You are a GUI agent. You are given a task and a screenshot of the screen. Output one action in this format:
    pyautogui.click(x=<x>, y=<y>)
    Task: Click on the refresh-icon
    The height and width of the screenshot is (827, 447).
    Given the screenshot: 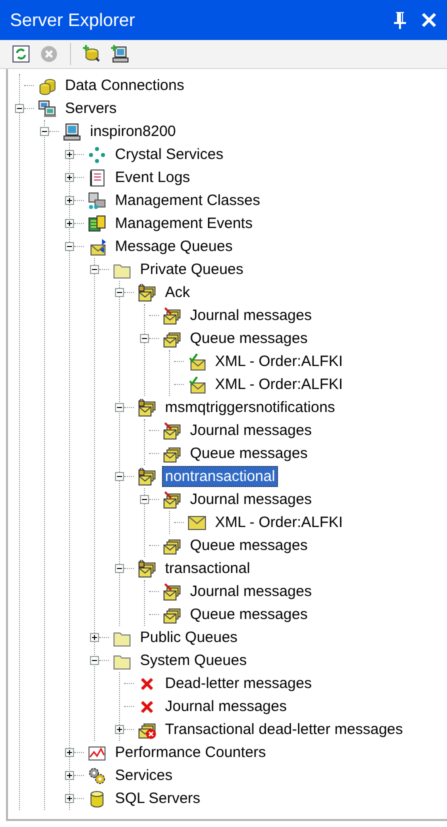 What is the action you would take?
    pyautogui.click(x=21, y=54)
    